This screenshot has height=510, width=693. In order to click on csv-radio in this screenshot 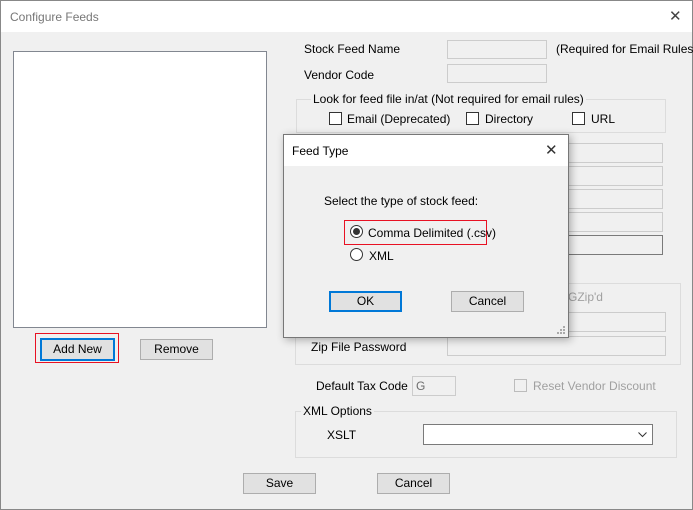, I will do `click(356, 231)`.